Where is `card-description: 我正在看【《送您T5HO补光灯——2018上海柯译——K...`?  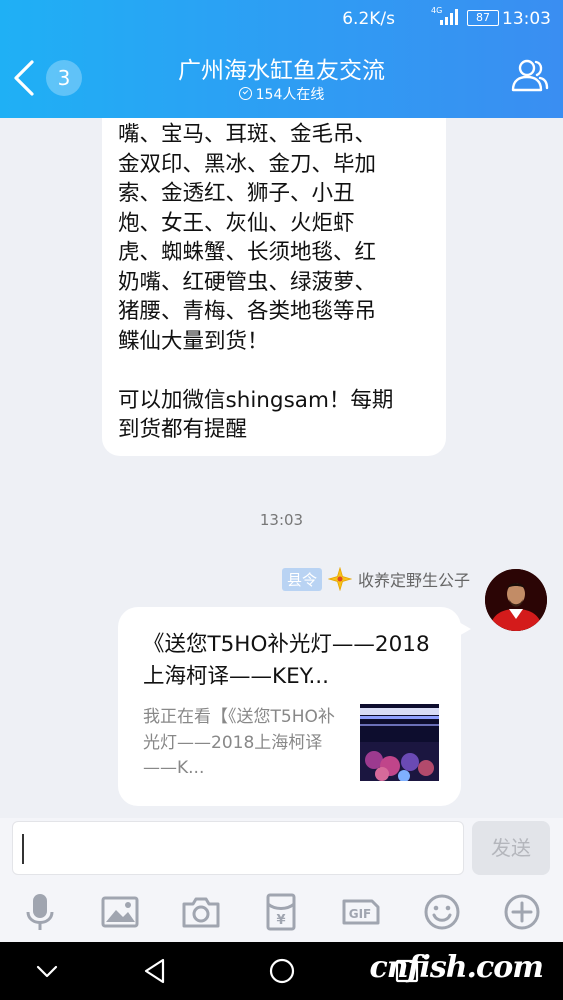
card-description: 我正在看【《送您T5HO补光灯——2018上海柯译——K... is located at coordinates (239, 742).